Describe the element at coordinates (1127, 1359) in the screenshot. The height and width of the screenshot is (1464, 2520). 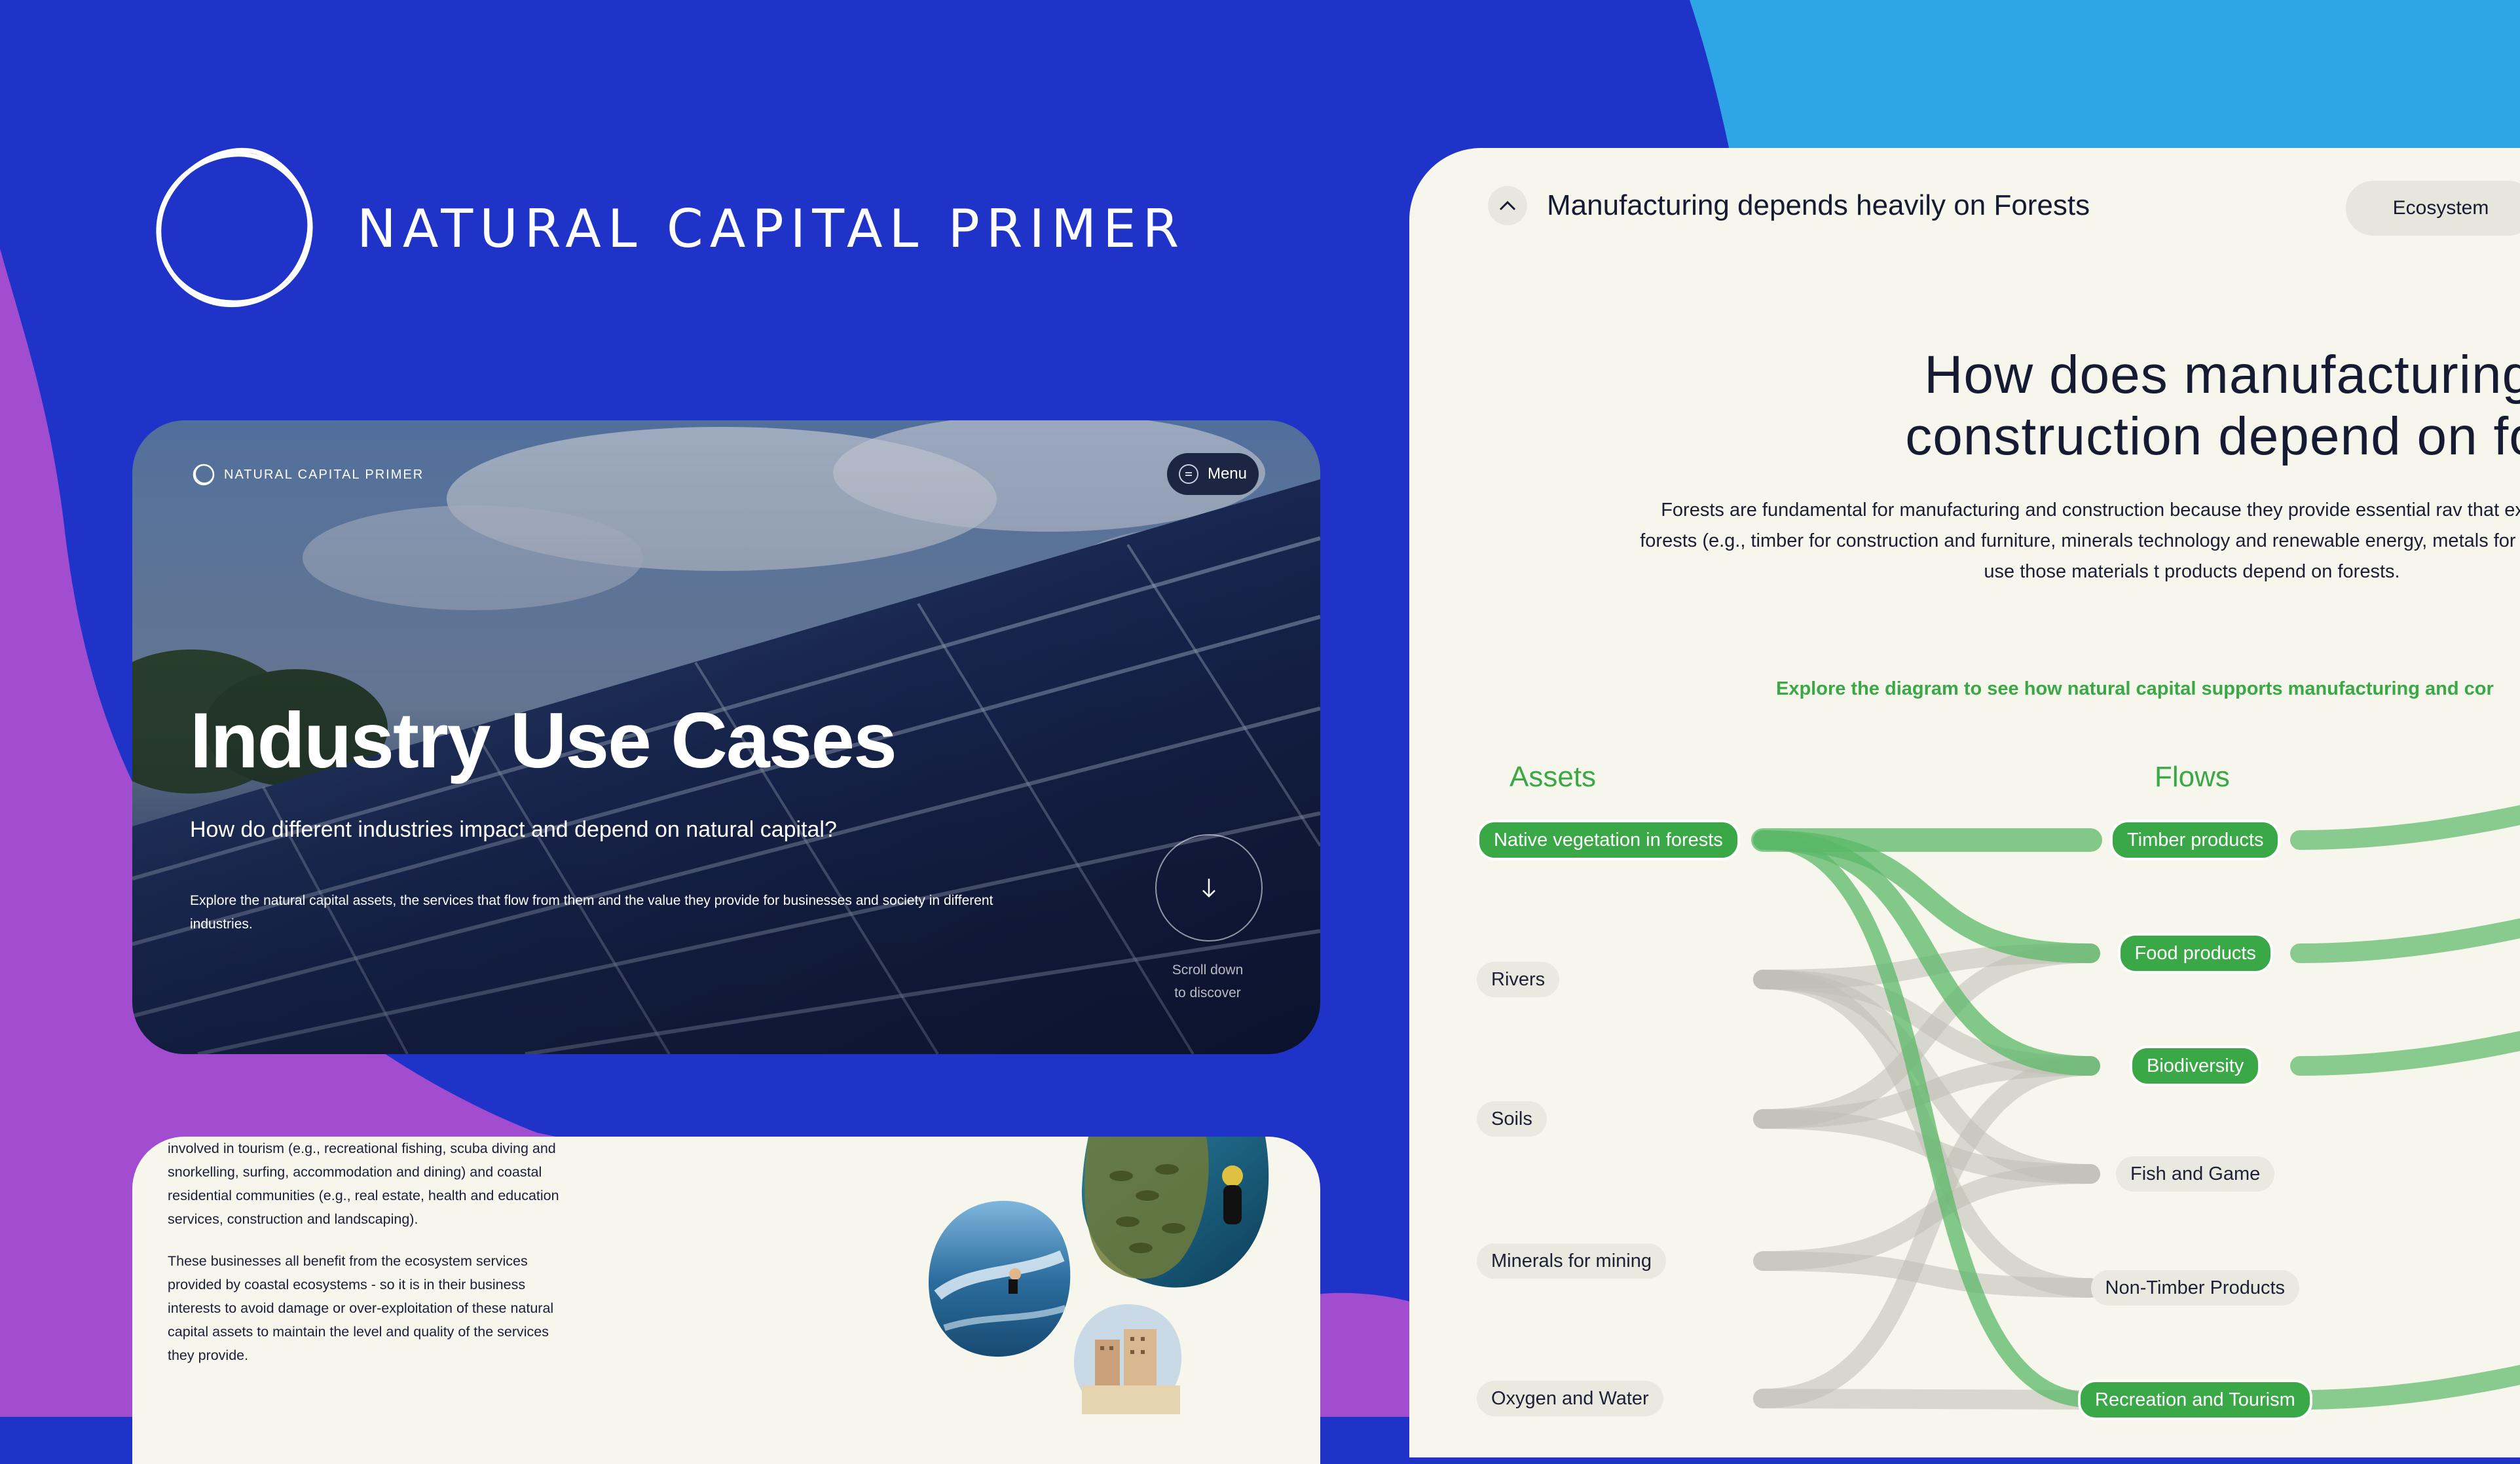
I see `coastal-town-image` at that location.